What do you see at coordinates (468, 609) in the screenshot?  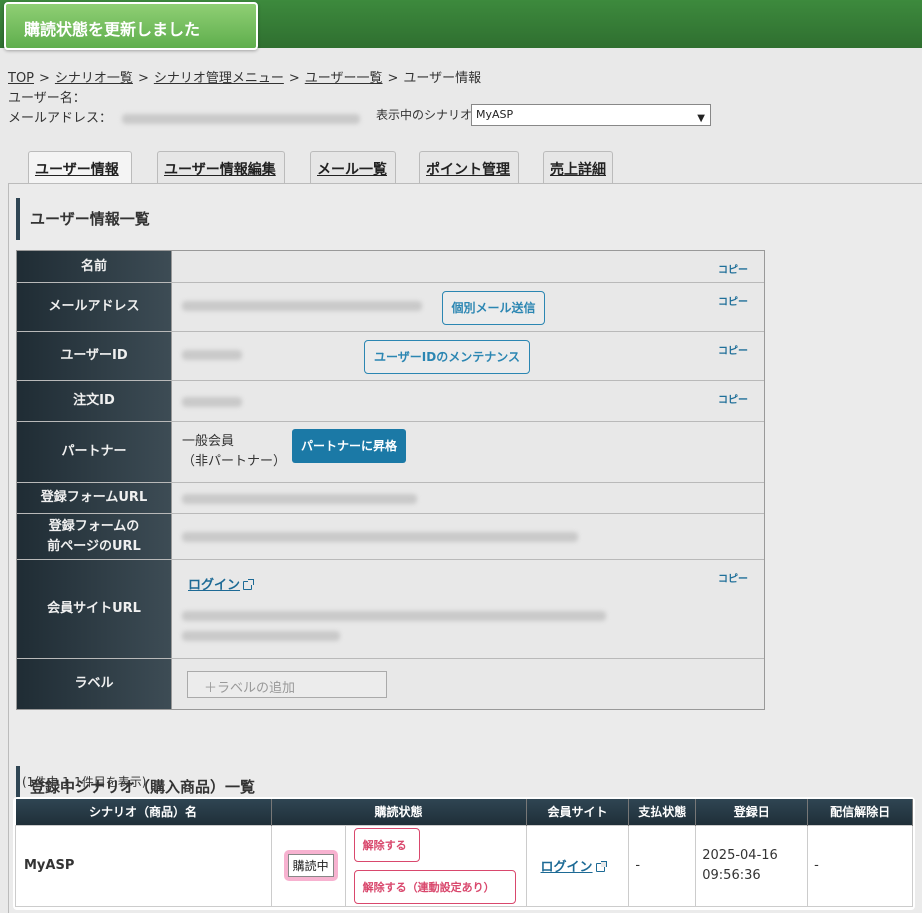 I see `info-cell-member-url: ログイン コピー` at bounding box center [468, 609].